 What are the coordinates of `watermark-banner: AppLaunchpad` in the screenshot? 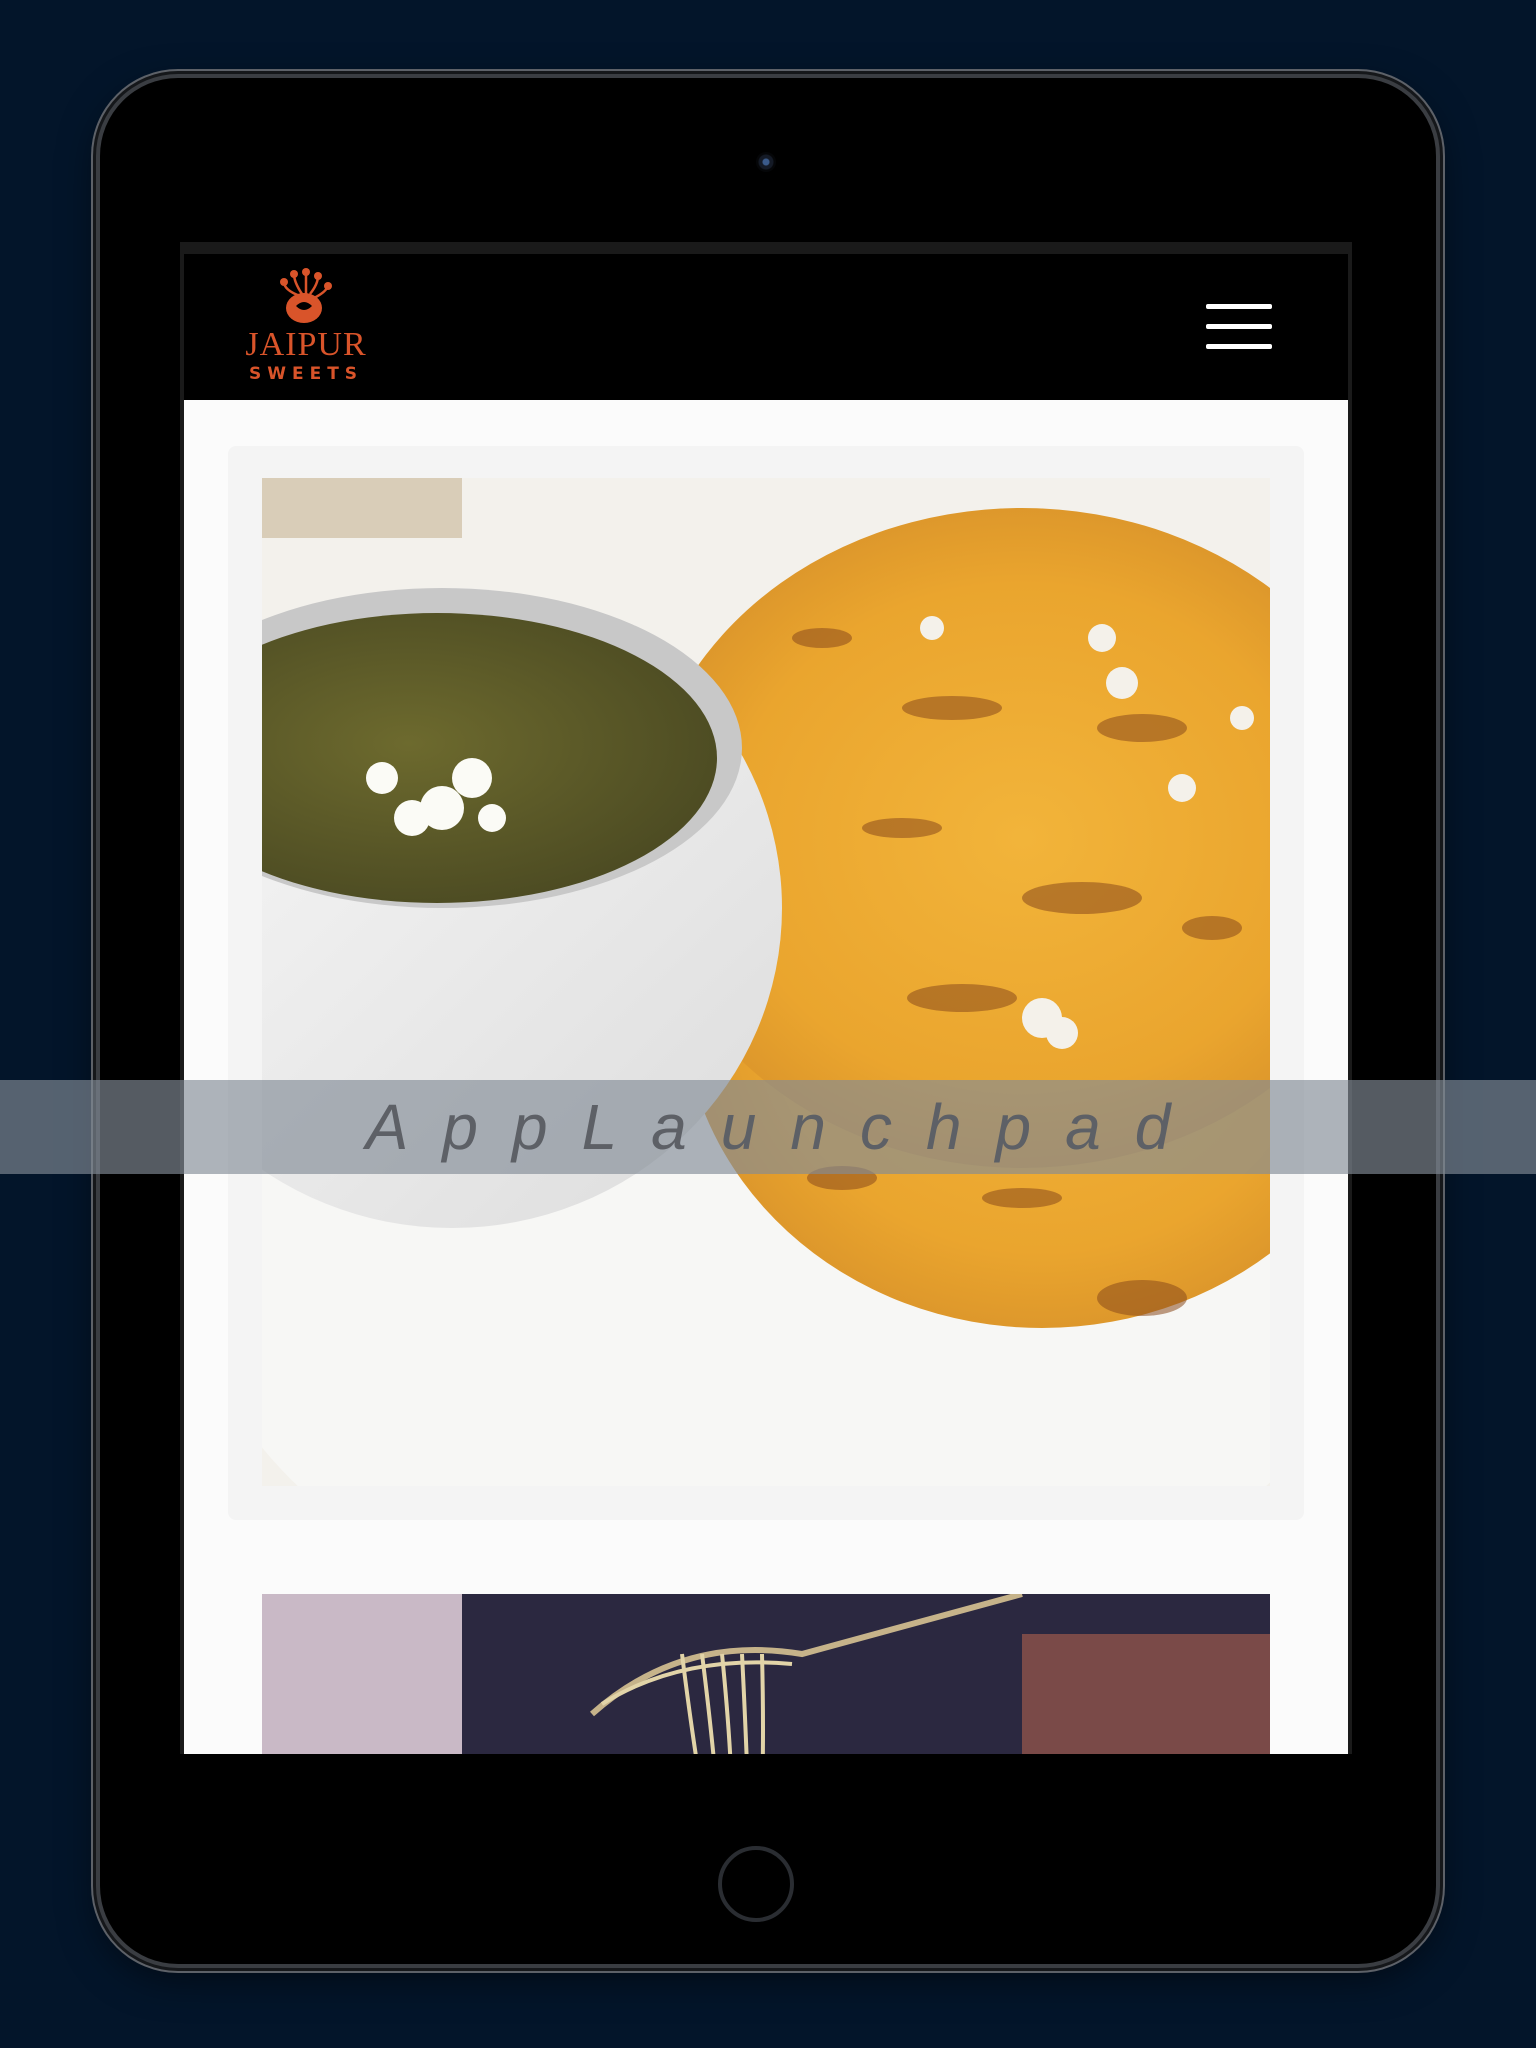 It's located at (768, 1127).